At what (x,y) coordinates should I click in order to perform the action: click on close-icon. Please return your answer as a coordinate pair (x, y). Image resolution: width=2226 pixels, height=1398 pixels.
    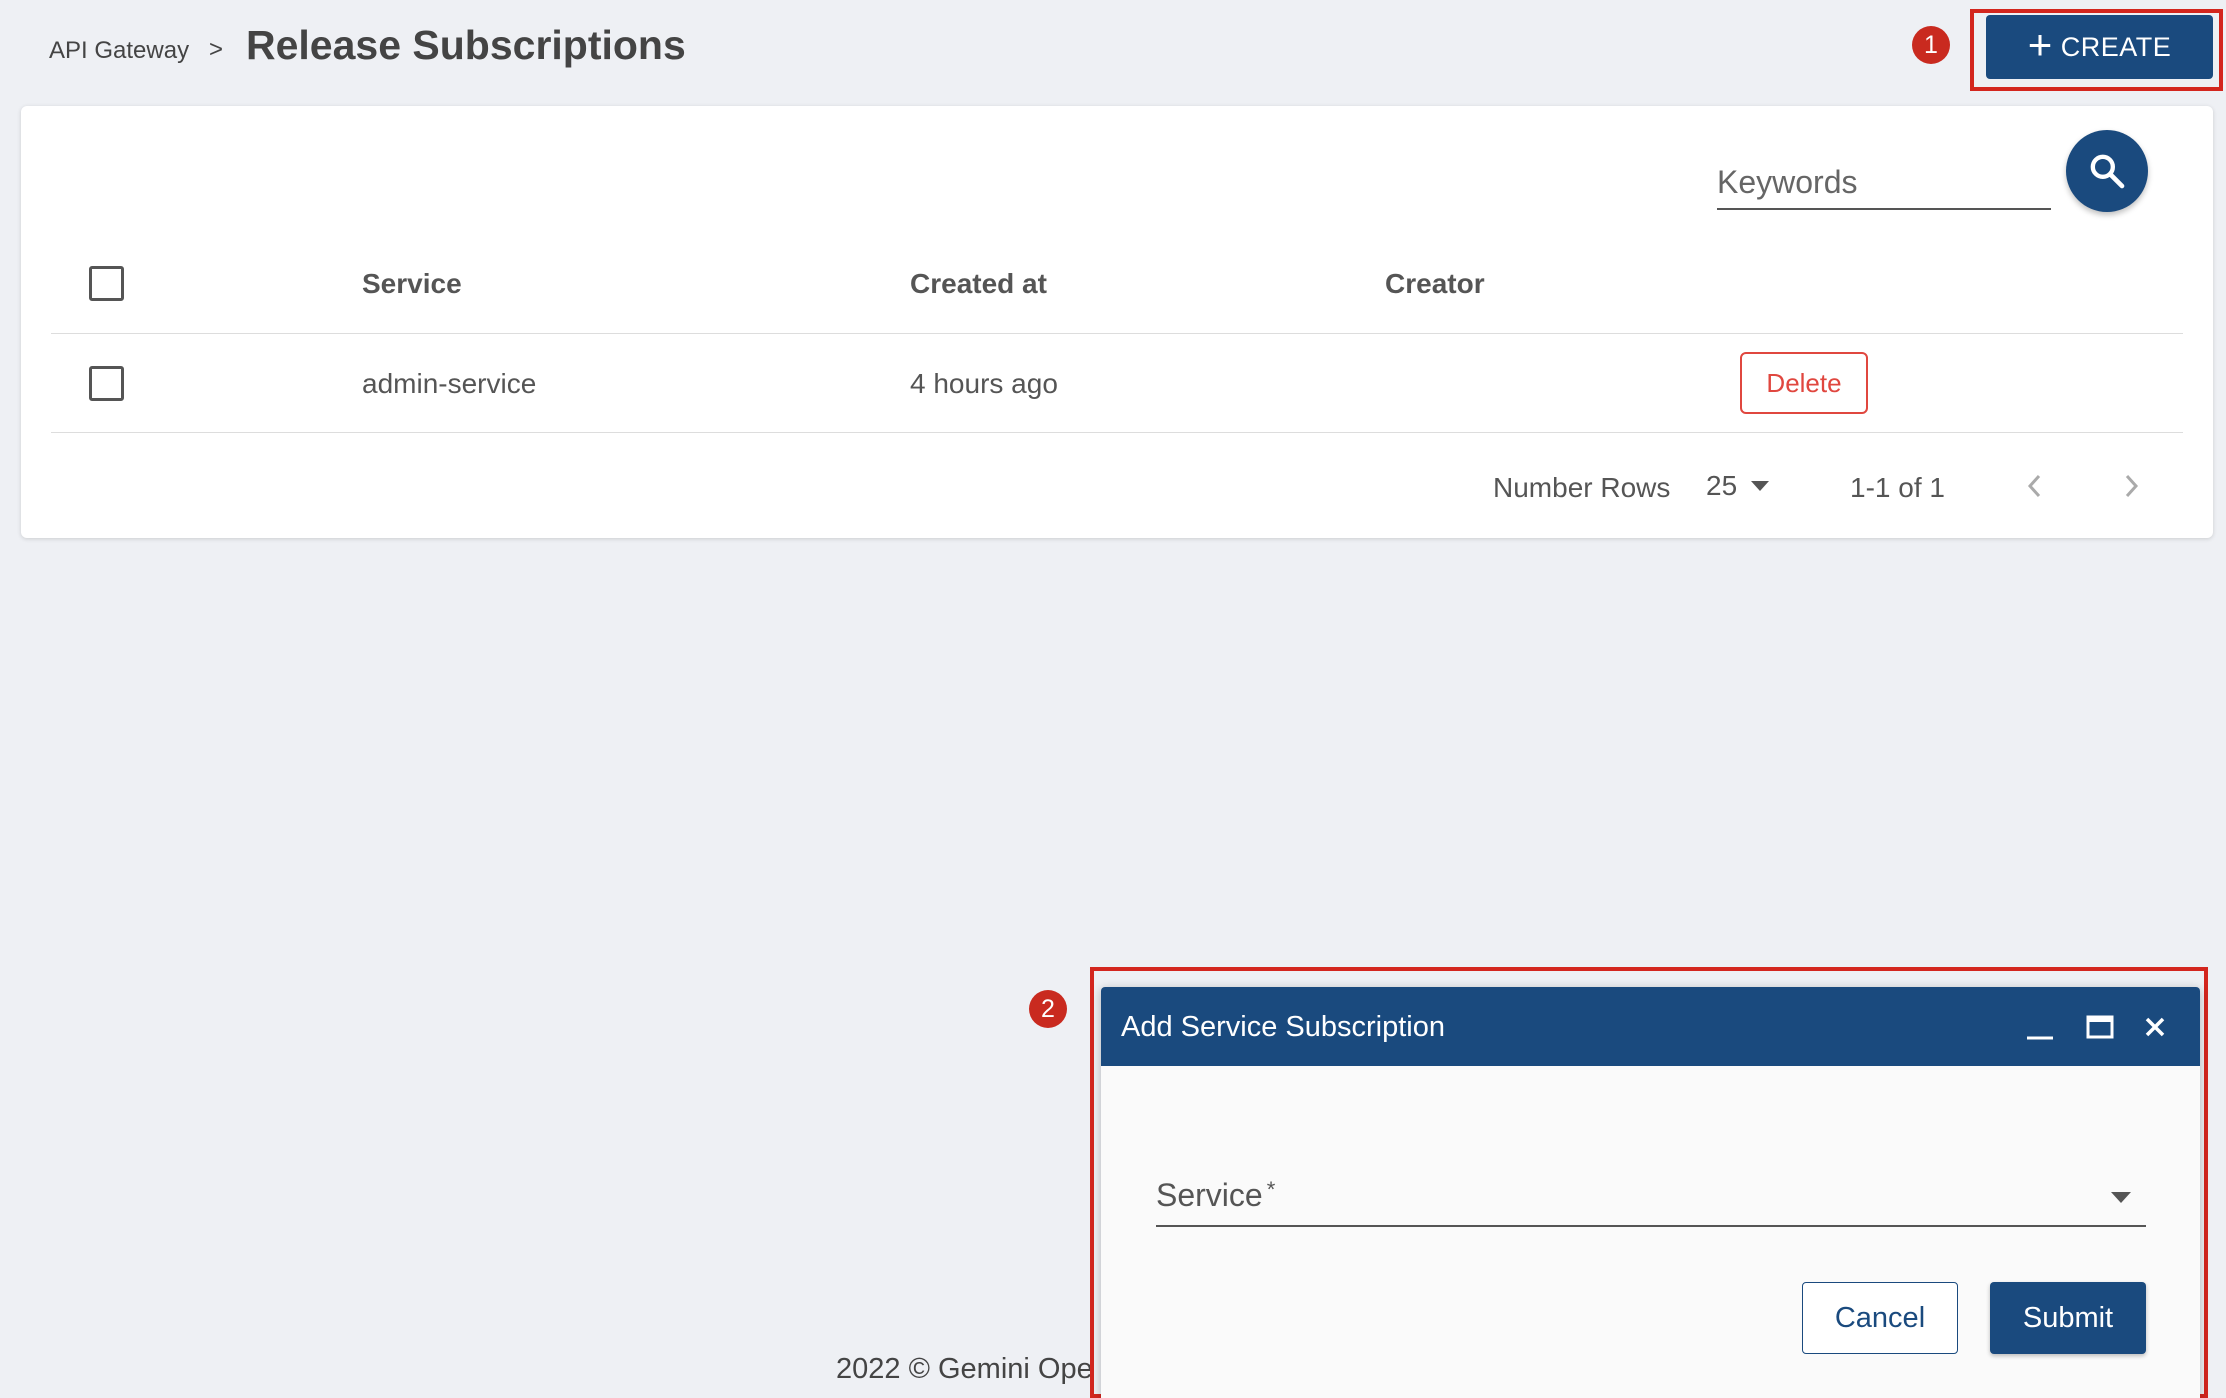
    Looking at the image, I should click on (2155, 1027).